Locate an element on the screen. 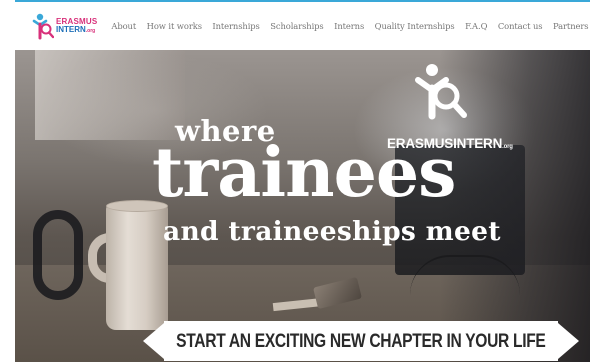 The width and height of the screenshot is (603, 362). nav-internships: Internships is located at coordinates (235, 26).